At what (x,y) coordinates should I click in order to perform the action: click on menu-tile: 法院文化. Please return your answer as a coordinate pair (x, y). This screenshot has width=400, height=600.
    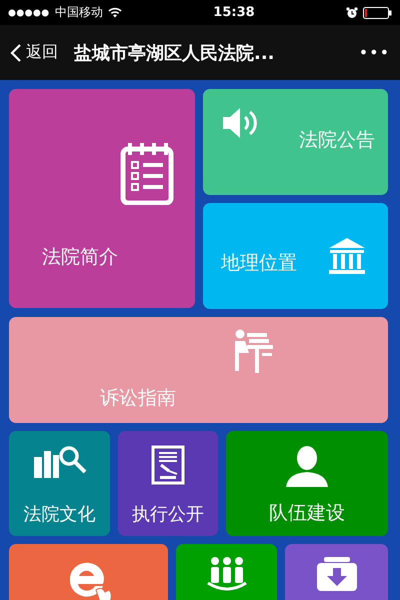
    Looking at the image, I should click on (59, 483).